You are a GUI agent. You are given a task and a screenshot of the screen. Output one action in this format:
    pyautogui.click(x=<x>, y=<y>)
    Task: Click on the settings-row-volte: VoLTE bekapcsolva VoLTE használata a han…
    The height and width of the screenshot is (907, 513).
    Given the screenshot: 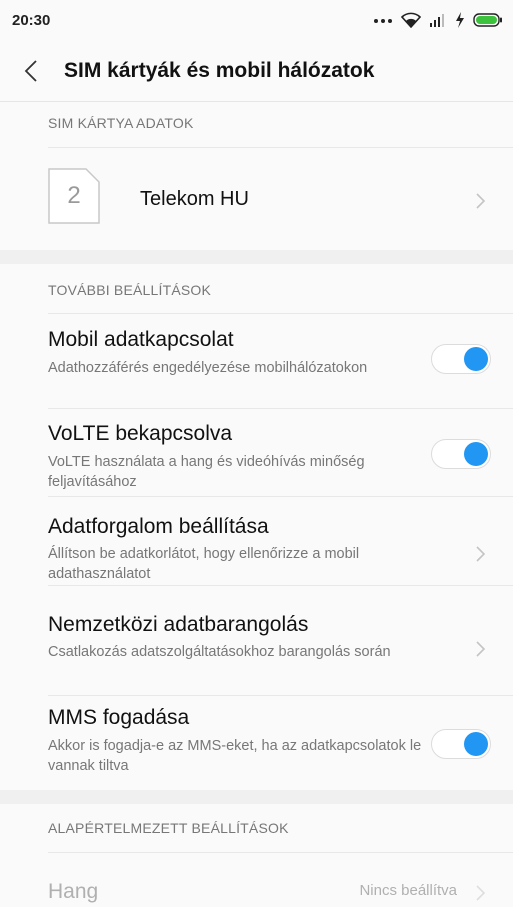 What is the action you would take?
    pyautogui.click(x=256, y=452)
    